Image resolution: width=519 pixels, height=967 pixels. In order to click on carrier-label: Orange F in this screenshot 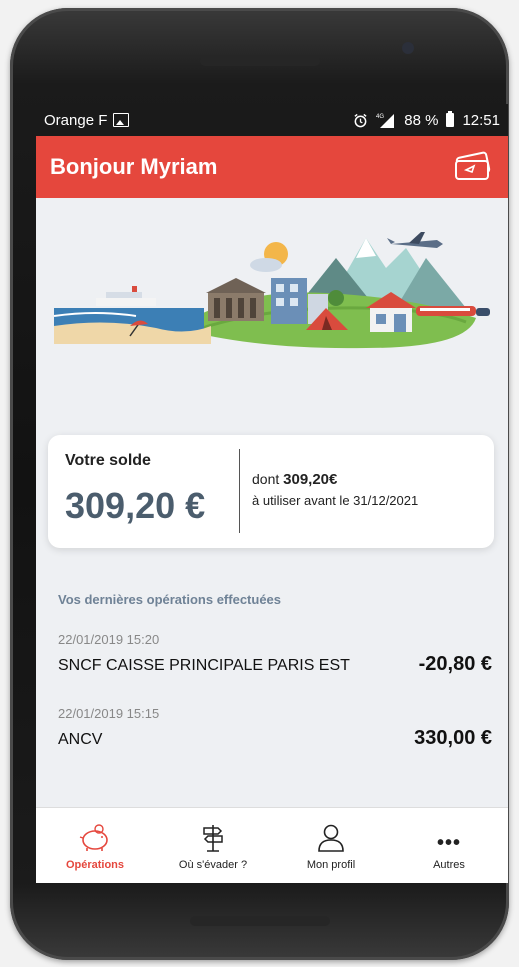, I will do `click(76, 120)`.